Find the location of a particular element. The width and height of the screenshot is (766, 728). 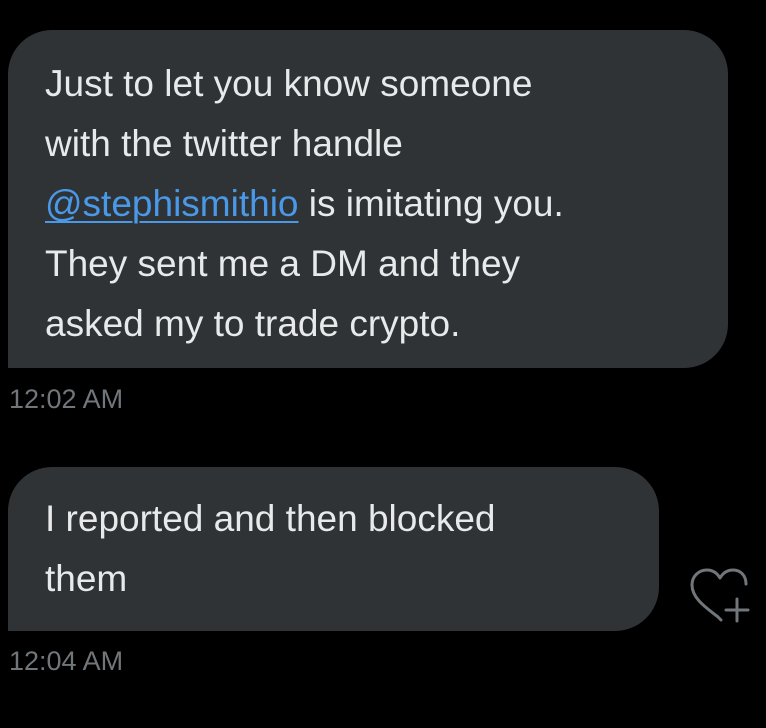

message-text-line: I reported and then blocked is located at coordinates (270, 518).